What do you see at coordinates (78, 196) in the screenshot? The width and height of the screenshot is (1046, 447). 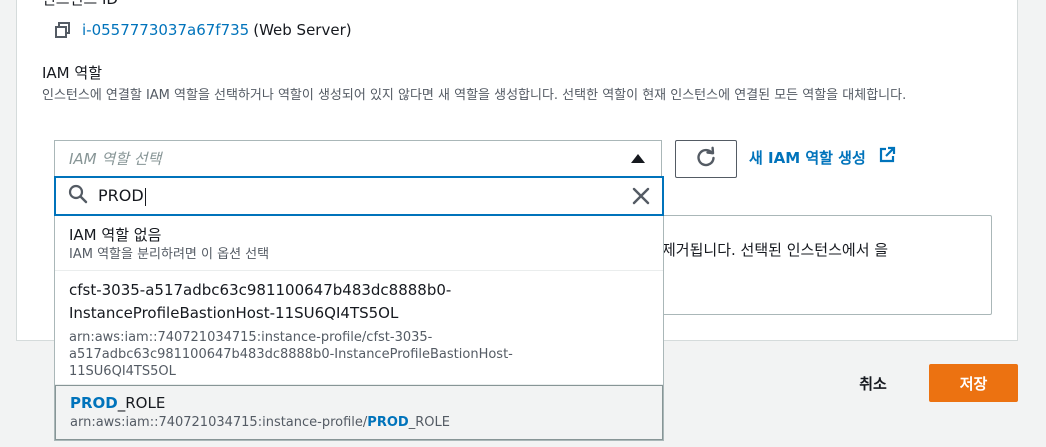 I see `search-icon` at bounding box center [78, 196].